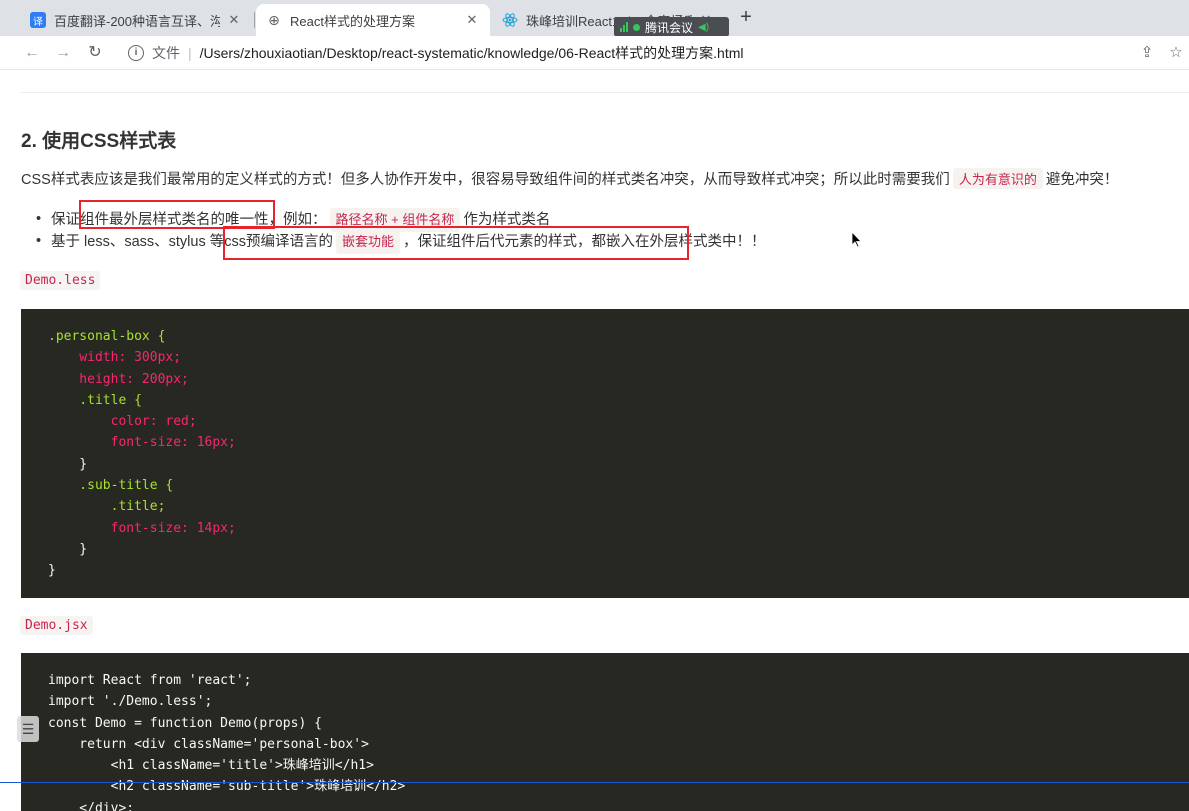  What do you see at coordinates (166, 53) in the screenshot?
I see `address-prefix: 文件` at bounding box center [166, 53].